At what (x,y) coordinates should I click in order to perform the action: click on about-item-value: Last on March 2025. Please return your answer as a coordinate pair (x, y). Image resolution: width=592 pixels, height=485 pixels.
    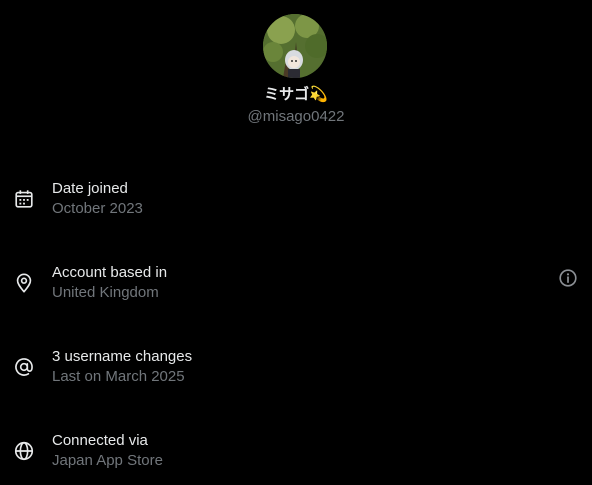
    Looking at the image, I should click on (118, 376).